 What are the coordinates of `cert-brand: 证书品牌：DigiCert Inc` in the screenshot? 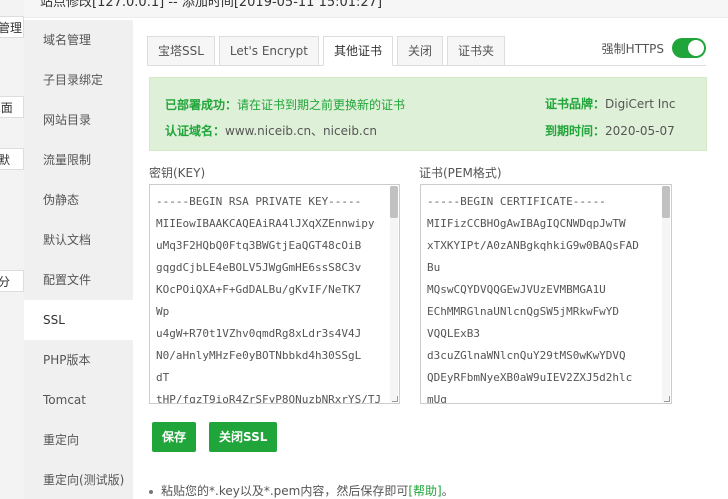 It's located at (610, 103).